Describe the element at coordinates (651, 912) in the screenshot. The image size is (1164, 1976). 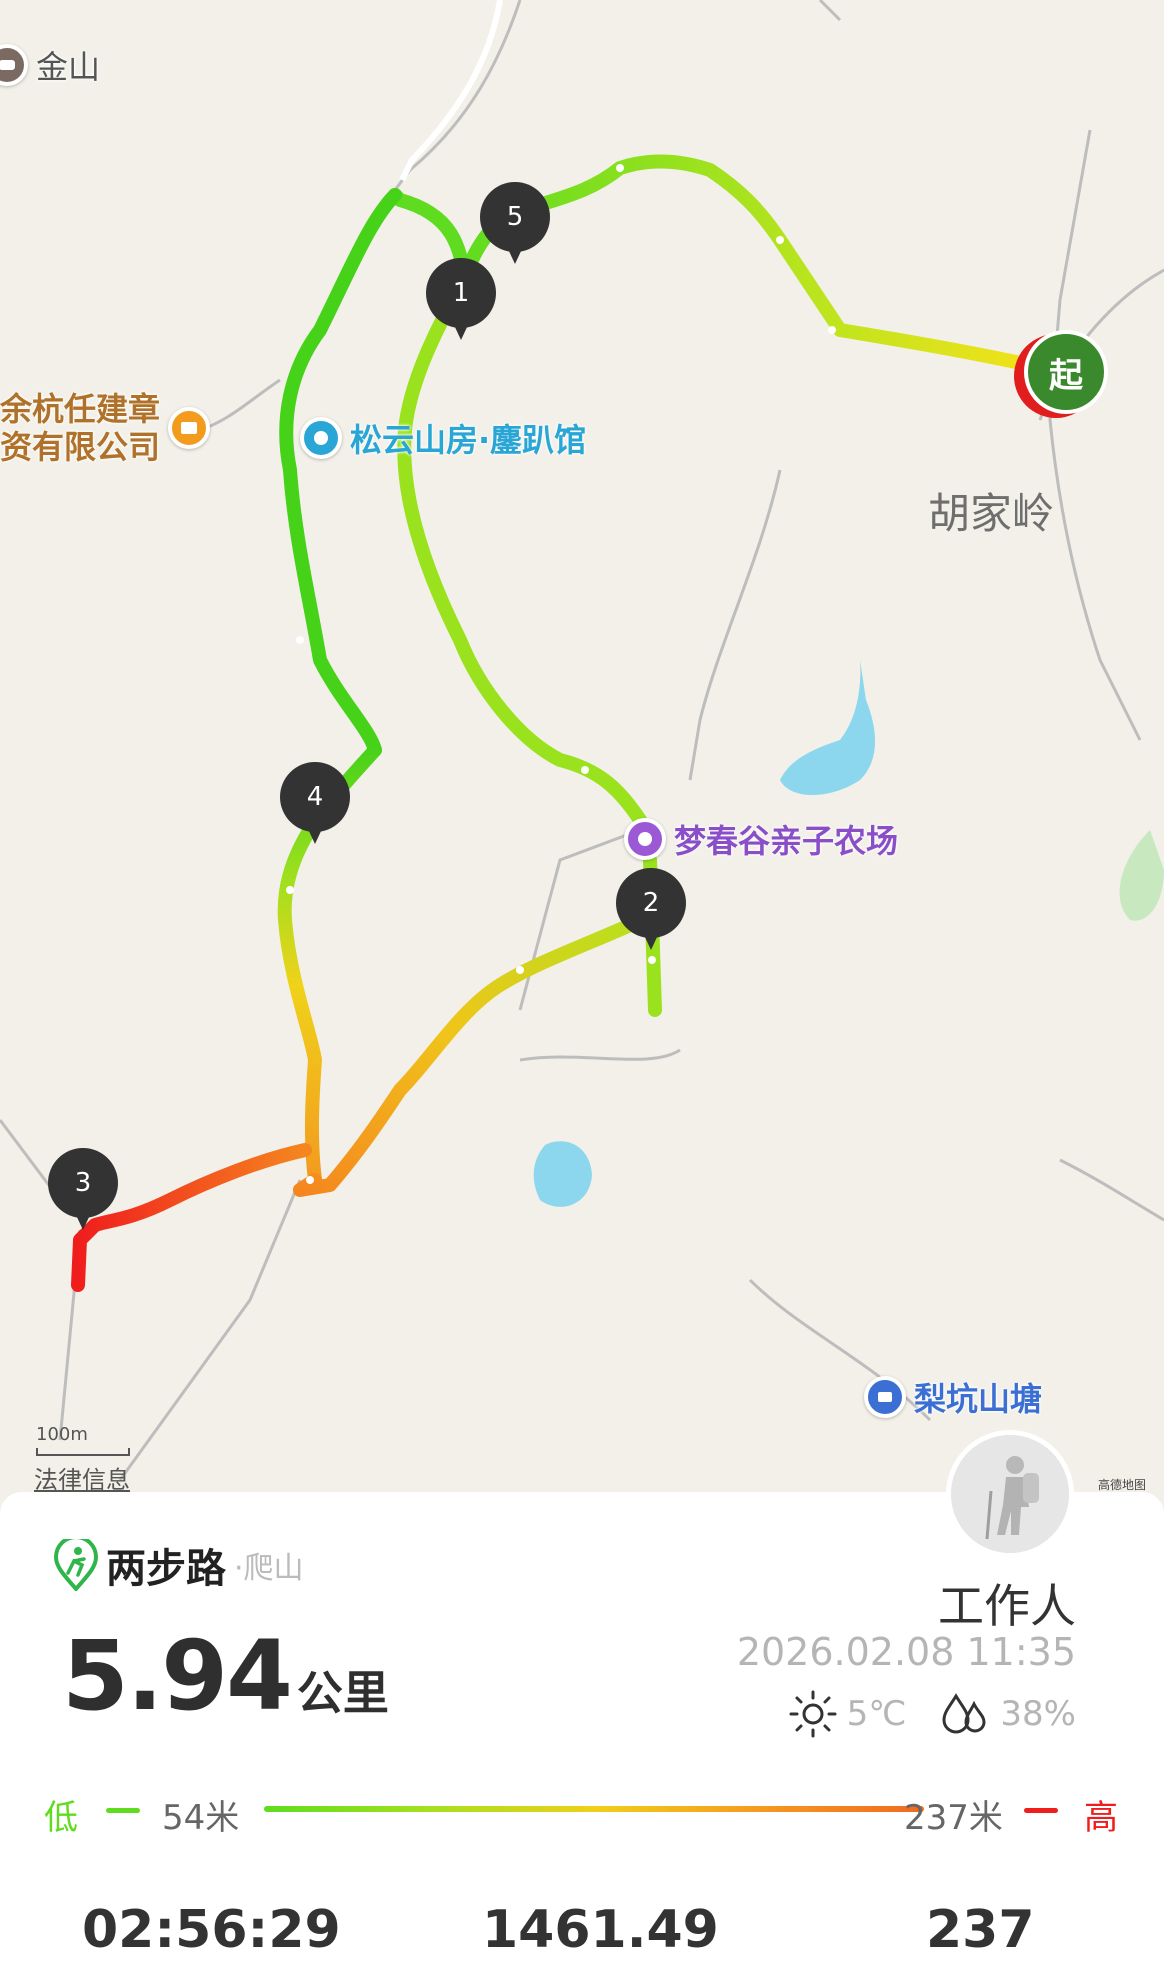
I see `track-marker-2: 2` at that location.